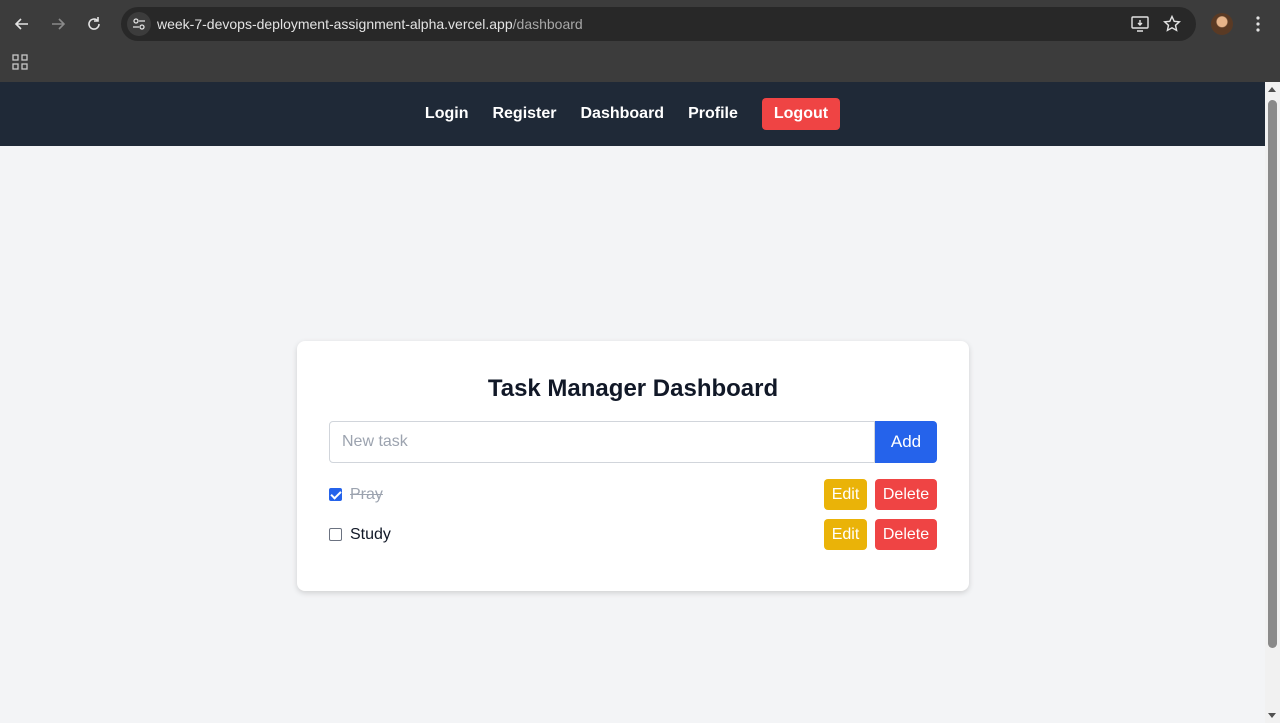 The width and height of the screenshot is (1280, 723). What do you see at coordinates (623, 114) in the screenshot?
I see `nav-dashboard-link: Dashboard` at bounding box center [623, 114].